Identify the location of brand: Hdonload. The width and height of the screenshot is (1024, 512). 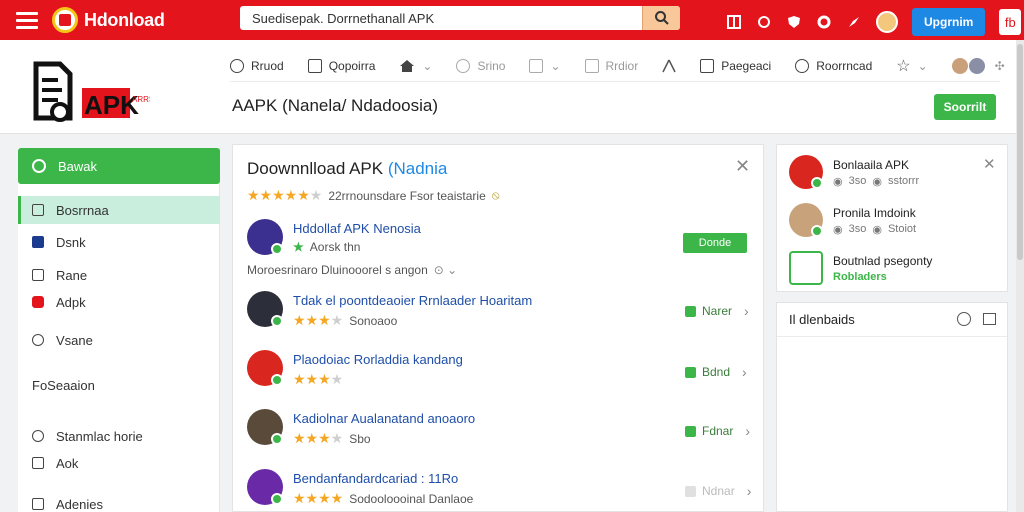
(108, 20).